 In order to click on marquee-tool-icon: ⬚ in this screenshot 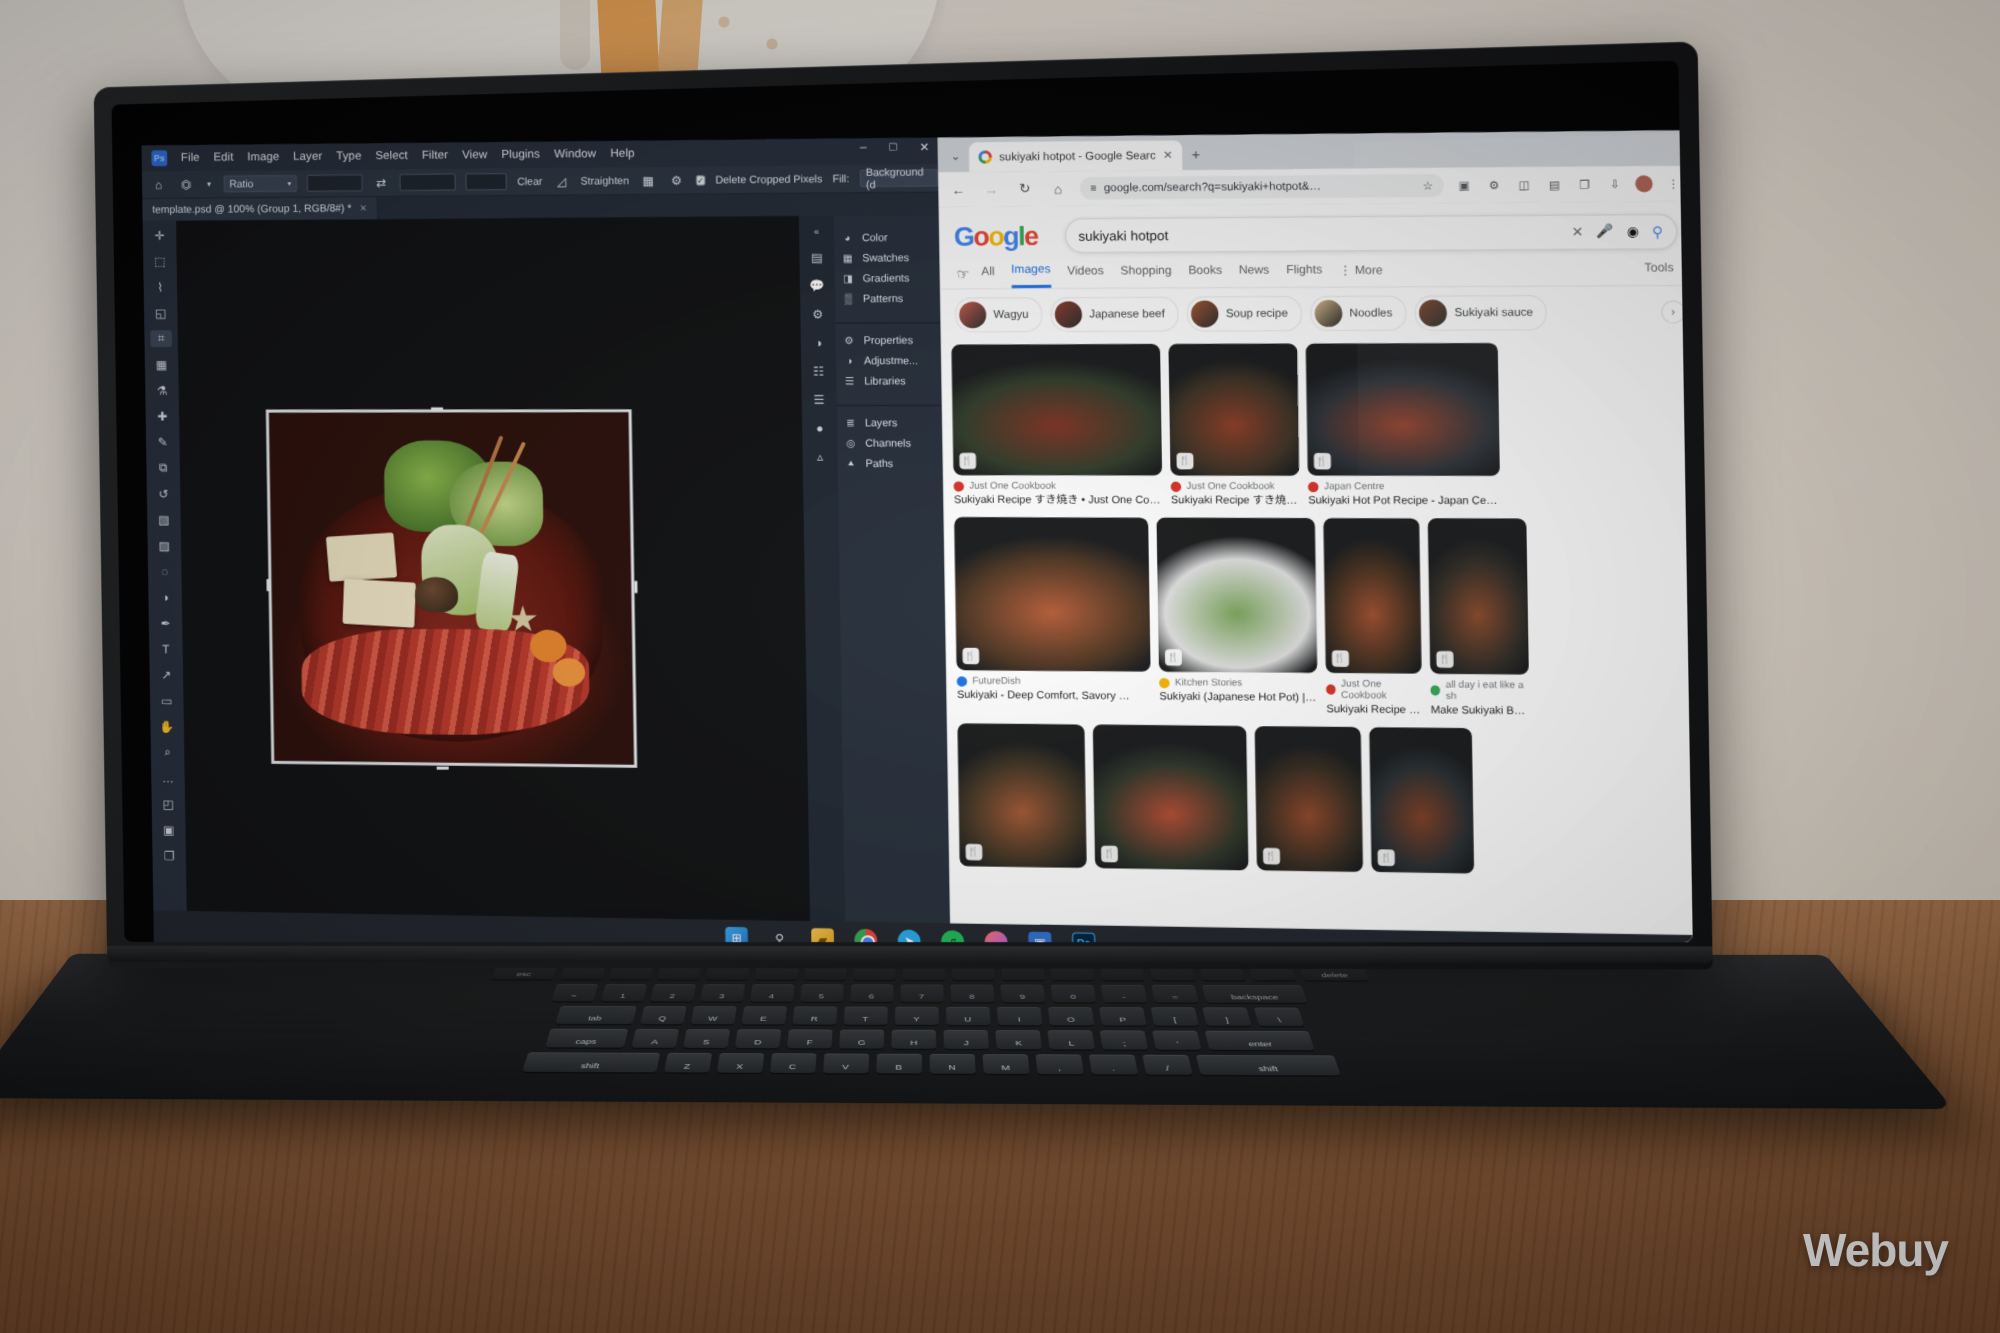, I will do `click(160, 261)`.